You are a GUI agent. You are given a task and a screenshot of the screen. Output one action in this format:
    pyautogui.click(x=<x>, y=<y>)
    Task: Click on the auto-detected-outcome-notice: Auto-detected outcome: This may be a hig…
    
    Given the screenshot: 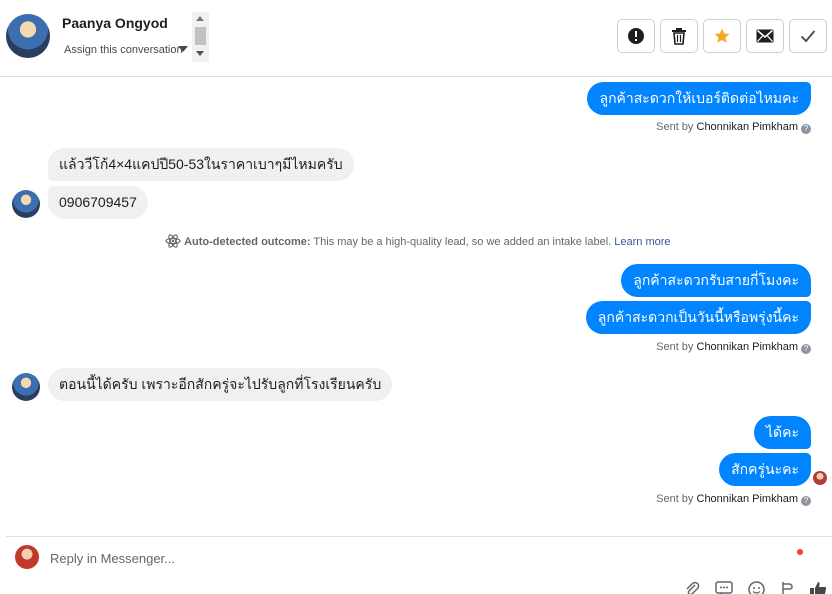 What is the action you would take?
    pyautogui.click(x=418, y=241)
    